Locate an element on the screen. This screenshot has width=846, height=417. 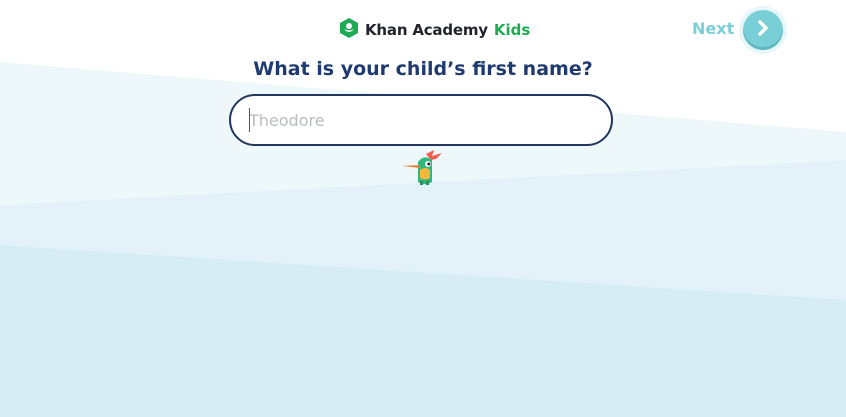
next-label: Next is located at coordinates (713, 28).